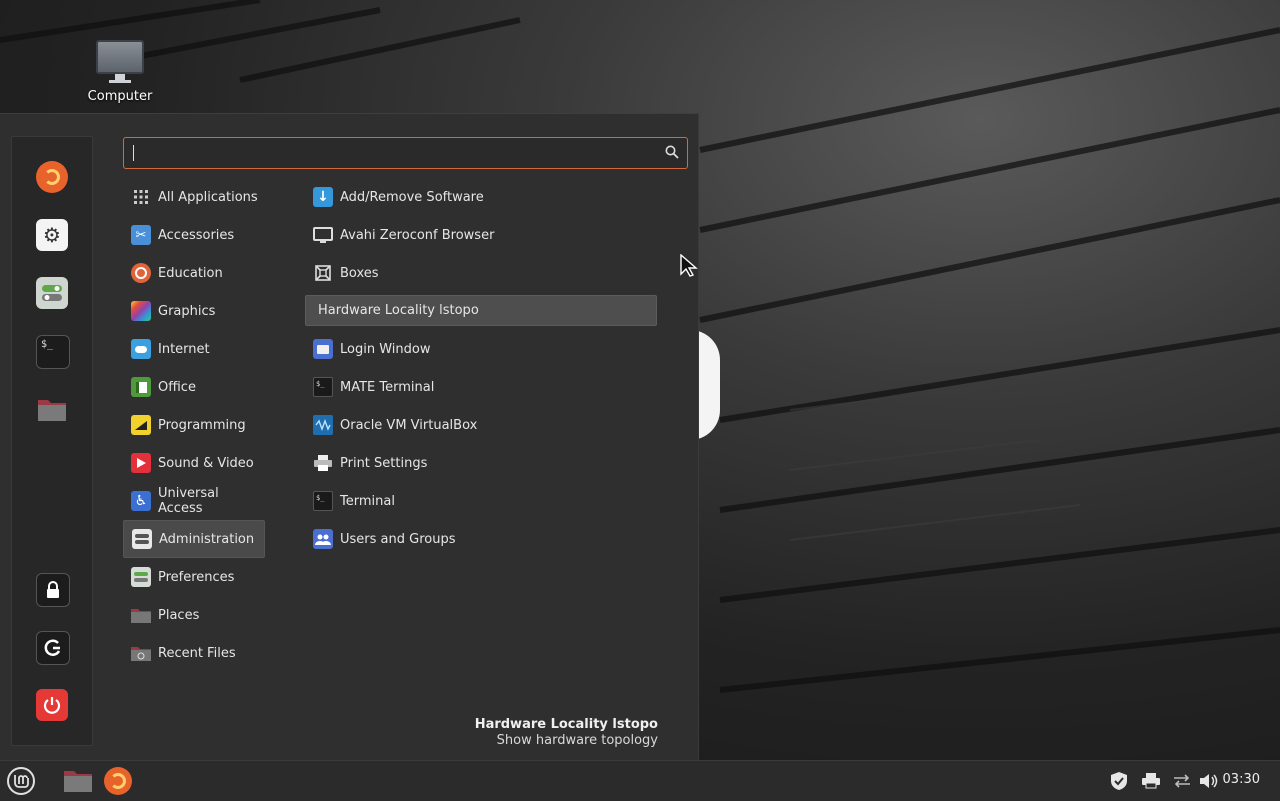 Image resolution: width=1280 pixels, height=801 pixels. I want to click on preferences-icon, so click(141, 577).